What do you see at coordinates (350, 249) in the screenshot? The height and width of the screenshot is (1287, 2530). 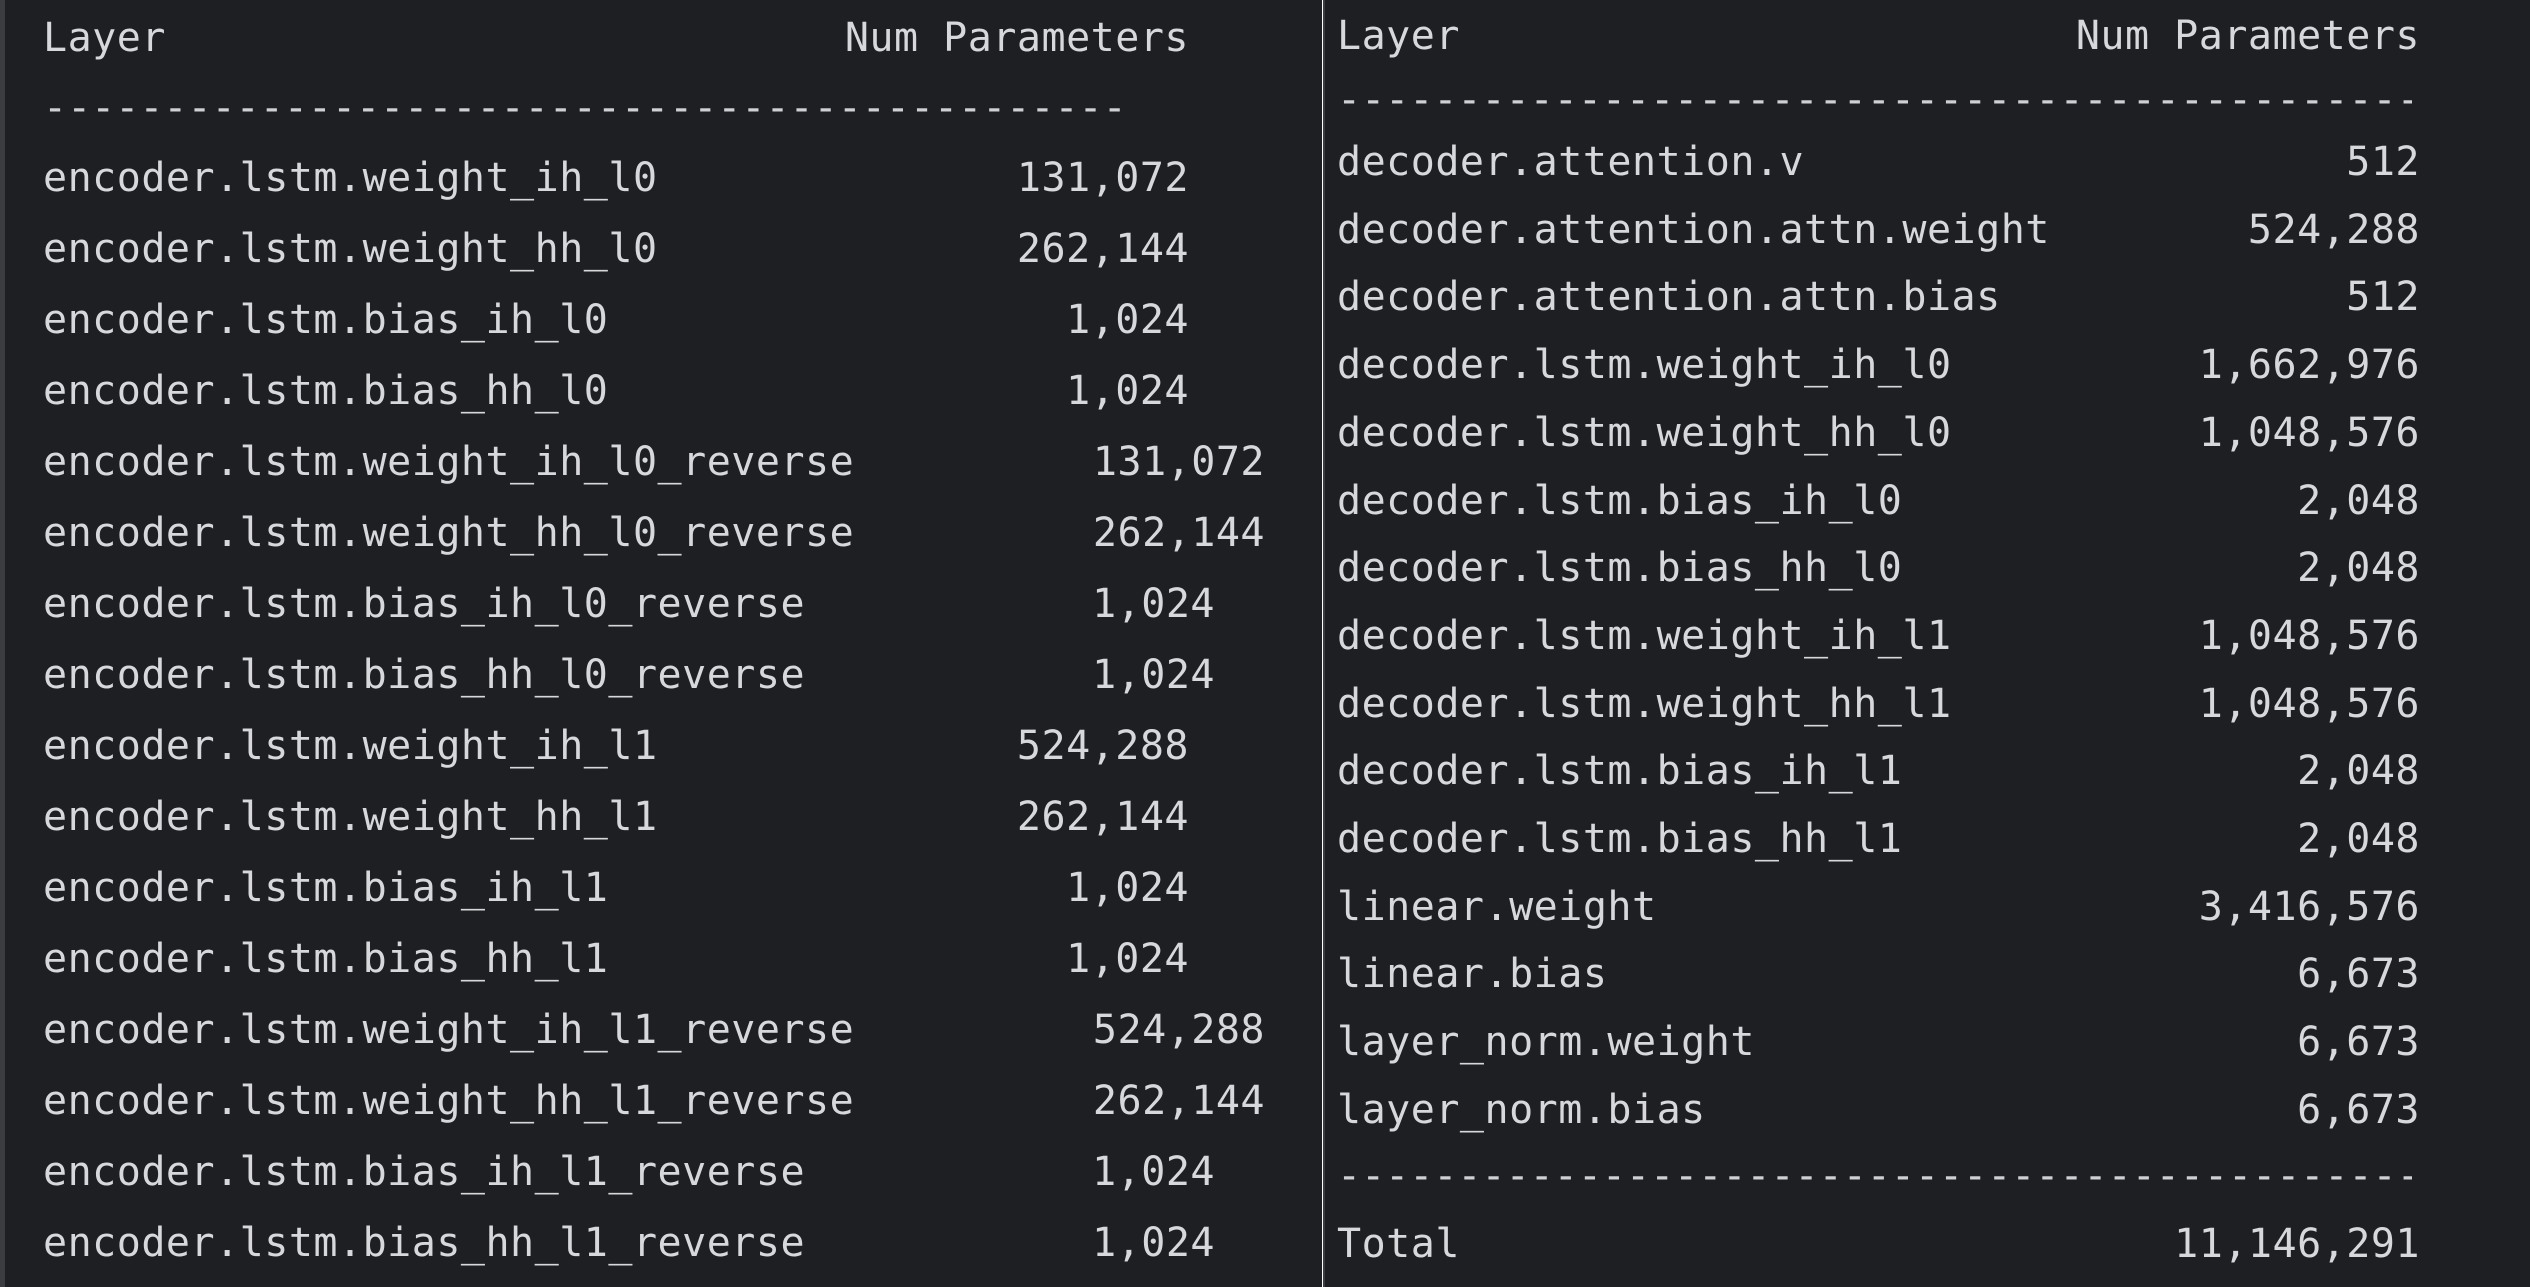 I see `left-row-layer-name: encoder.lstm.weight_hh_l0` at bounding box center [350, 249].